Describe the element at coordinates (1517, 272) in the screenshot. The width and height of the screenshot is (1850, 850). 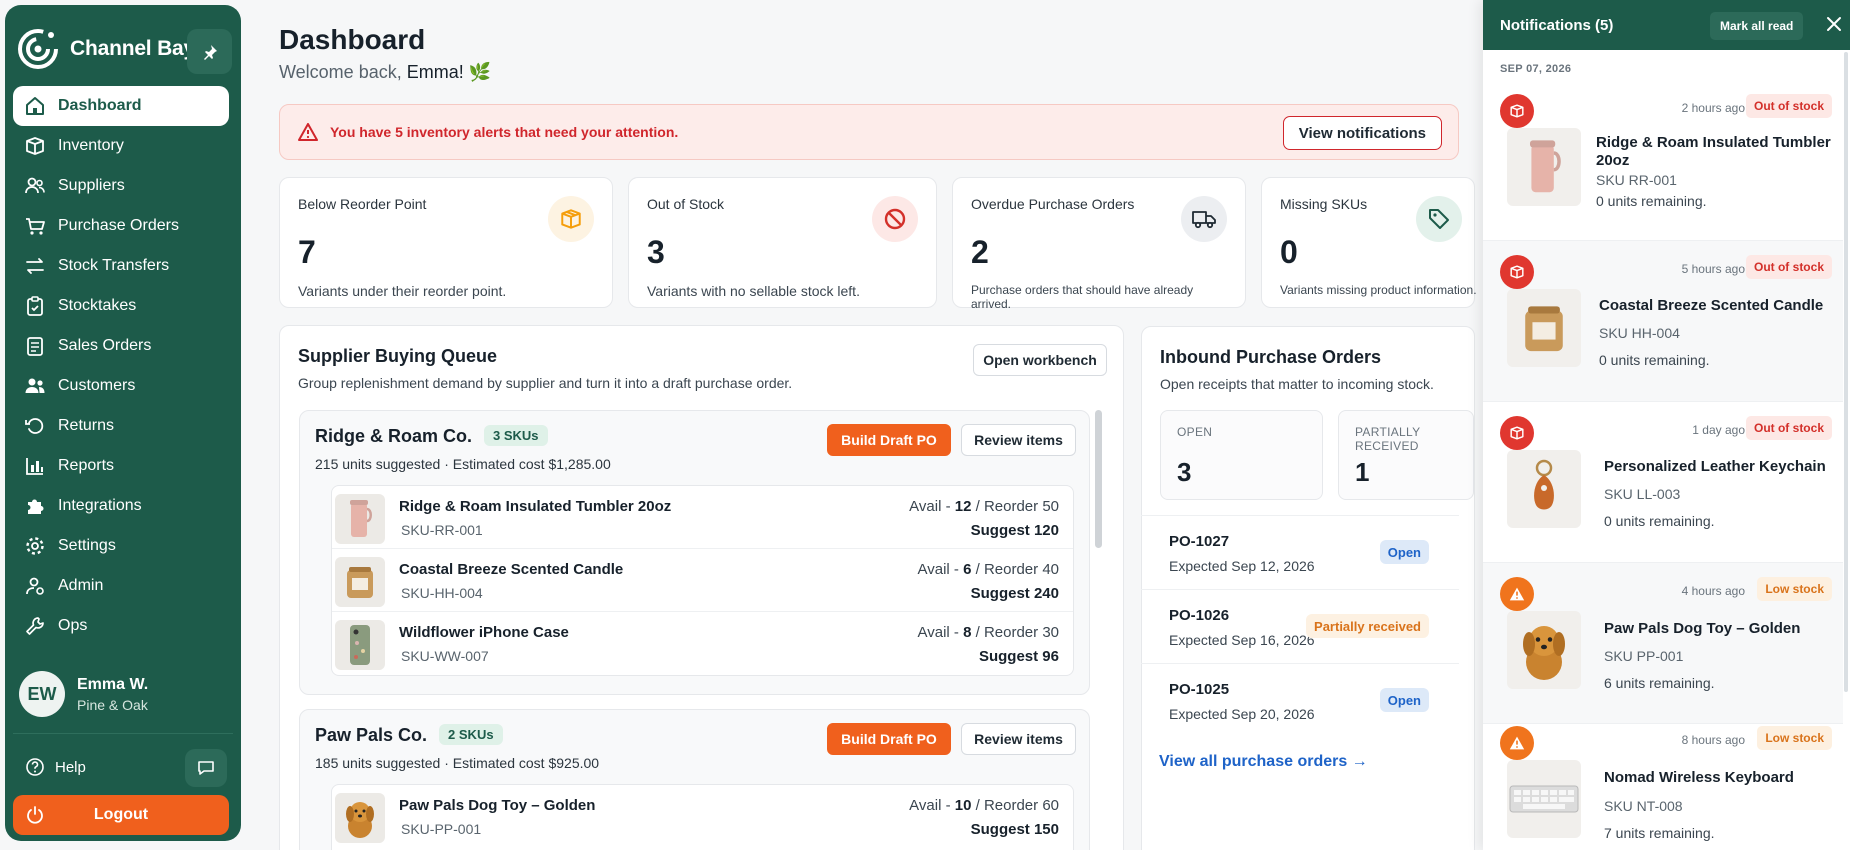
I see `out-of-stock-icon` at that location.